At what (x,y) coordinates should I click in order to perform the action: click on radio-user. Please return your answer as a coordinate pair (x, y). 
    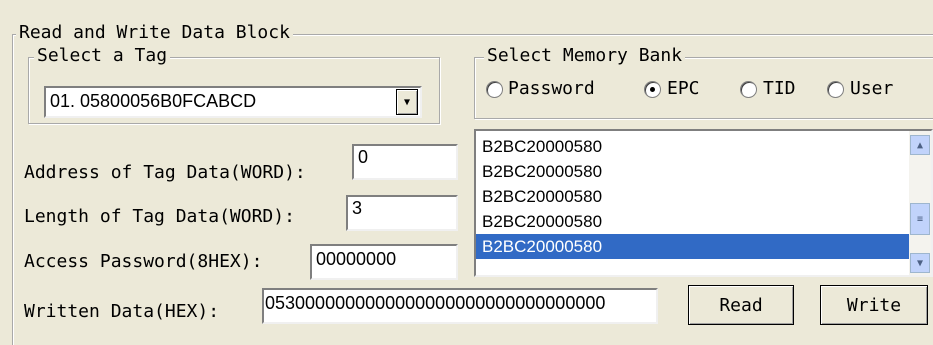
    Looking at the image, I should click on (835, 89).